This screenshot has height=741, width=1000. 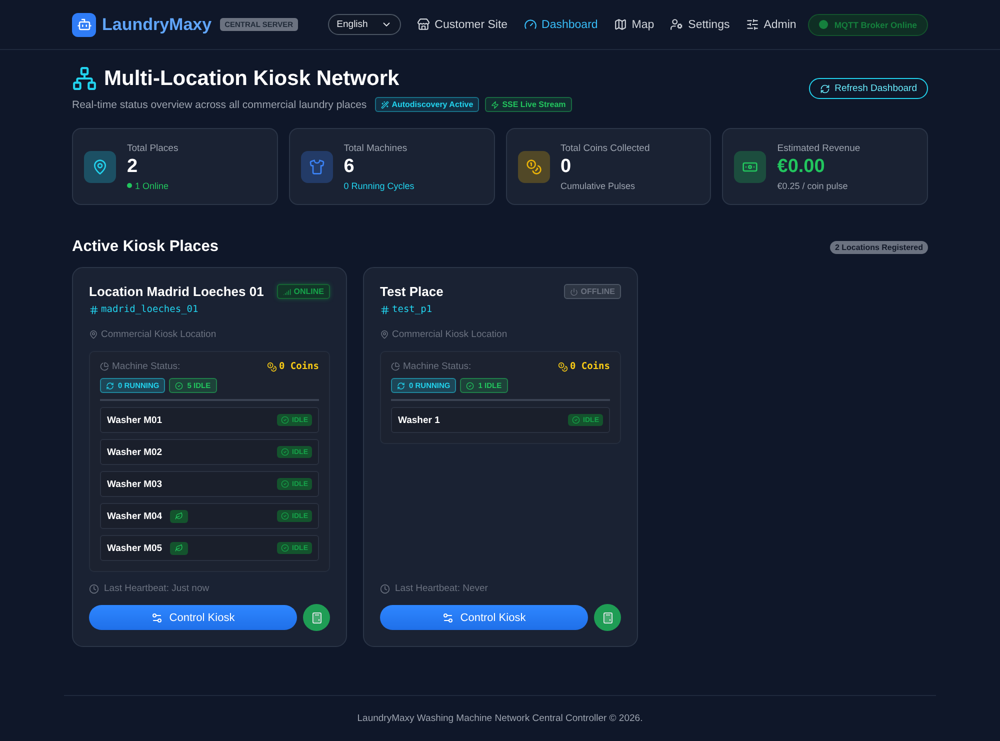 What do you see at coordinates (219, 104) in the screenshot?
I see `page-subtitle: Real-time status overview across all commercial laundry places` at bounding box center [219, 104].